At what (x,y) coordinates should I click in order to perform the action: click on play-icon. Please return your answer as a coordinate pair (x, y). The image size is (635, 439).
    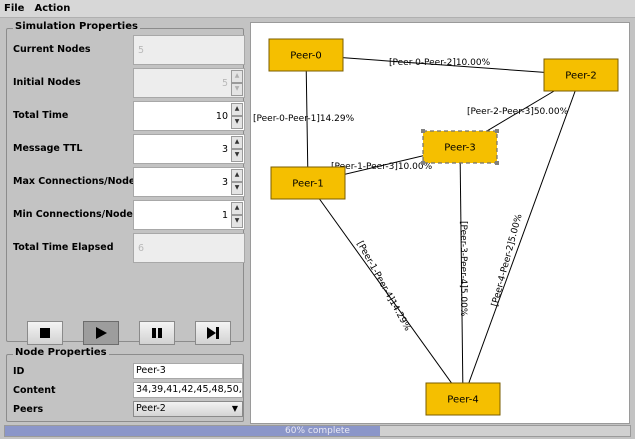
    Looking at the image, I should click on (101, 333).